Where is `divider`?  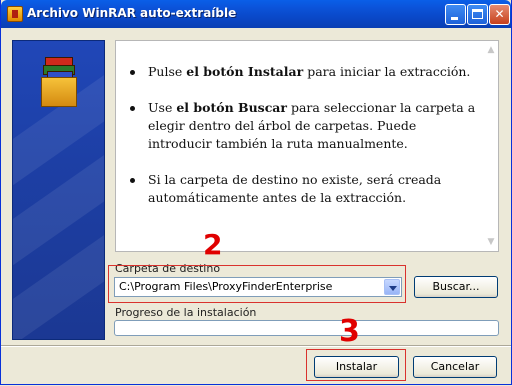
divider is located at coordinates (256, 346).